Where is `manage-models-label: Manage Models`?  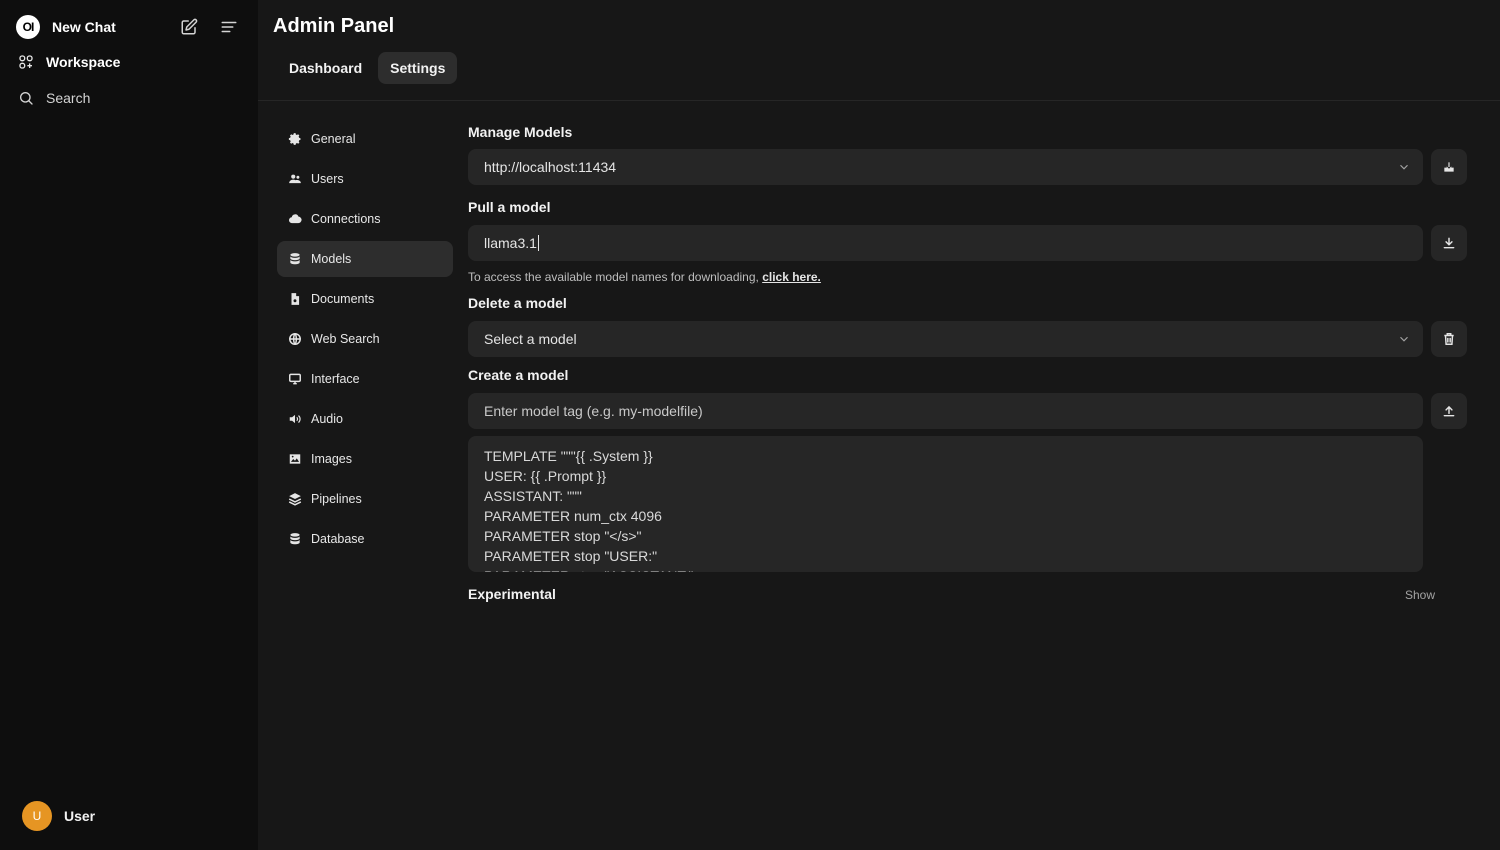 manage-models-label: Manage Models is located at coordinates (520, 132).